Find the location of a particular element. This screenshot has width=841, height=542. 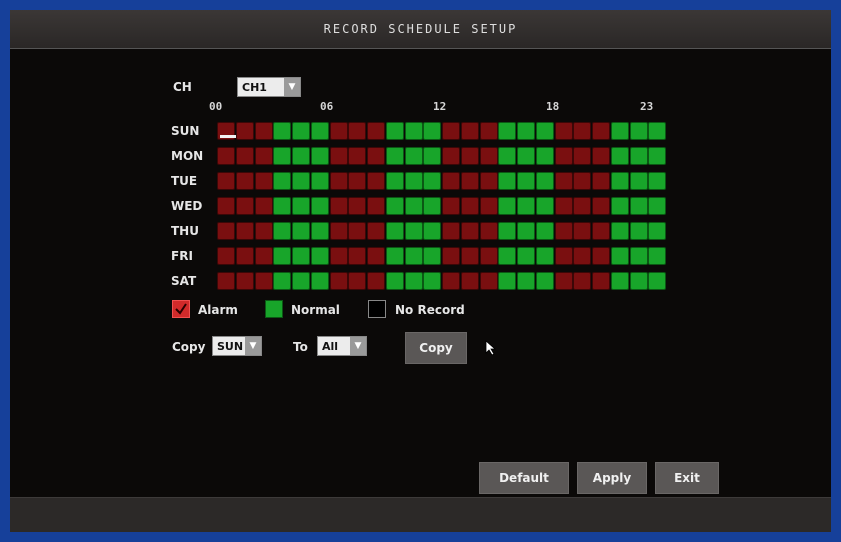

normal-swatch is located at coordinates (274, 309).